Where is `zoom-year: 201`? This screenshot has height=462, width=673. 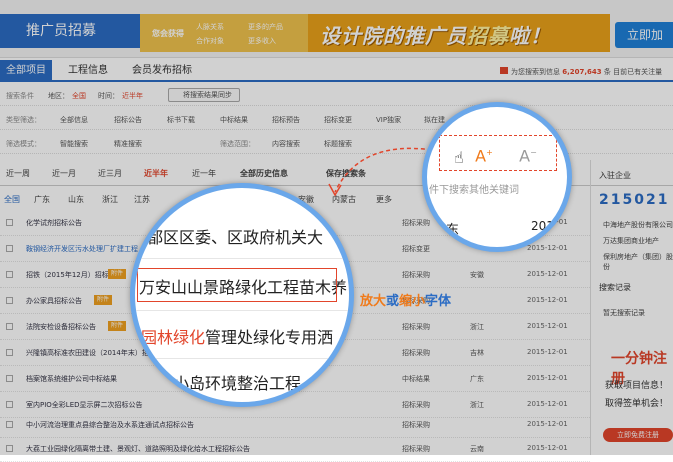 zoom-year: 201 is located at coordinates (542, 226).